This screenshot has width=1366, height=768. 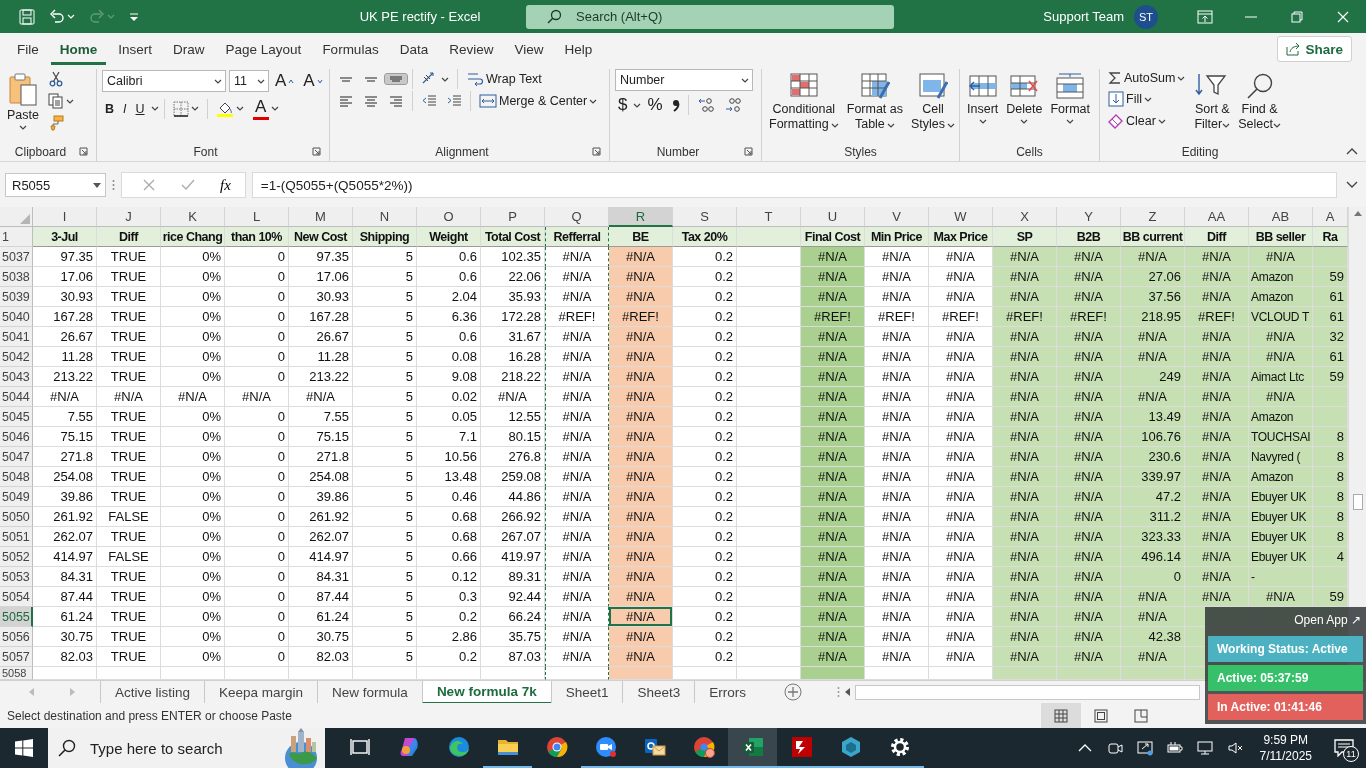 I want to click on number-format-field: Number, so click(x=684, y=80).